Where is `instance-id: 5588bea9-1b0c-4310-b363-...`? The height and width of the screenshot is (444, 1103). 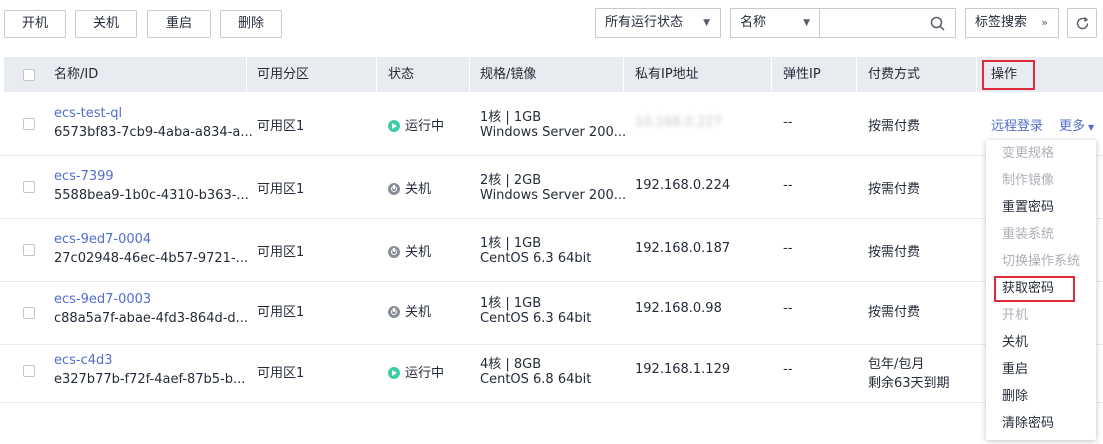 instance-id: 5588bea9-1b0c-4310-b363-... is located at coordinates (151, 195).